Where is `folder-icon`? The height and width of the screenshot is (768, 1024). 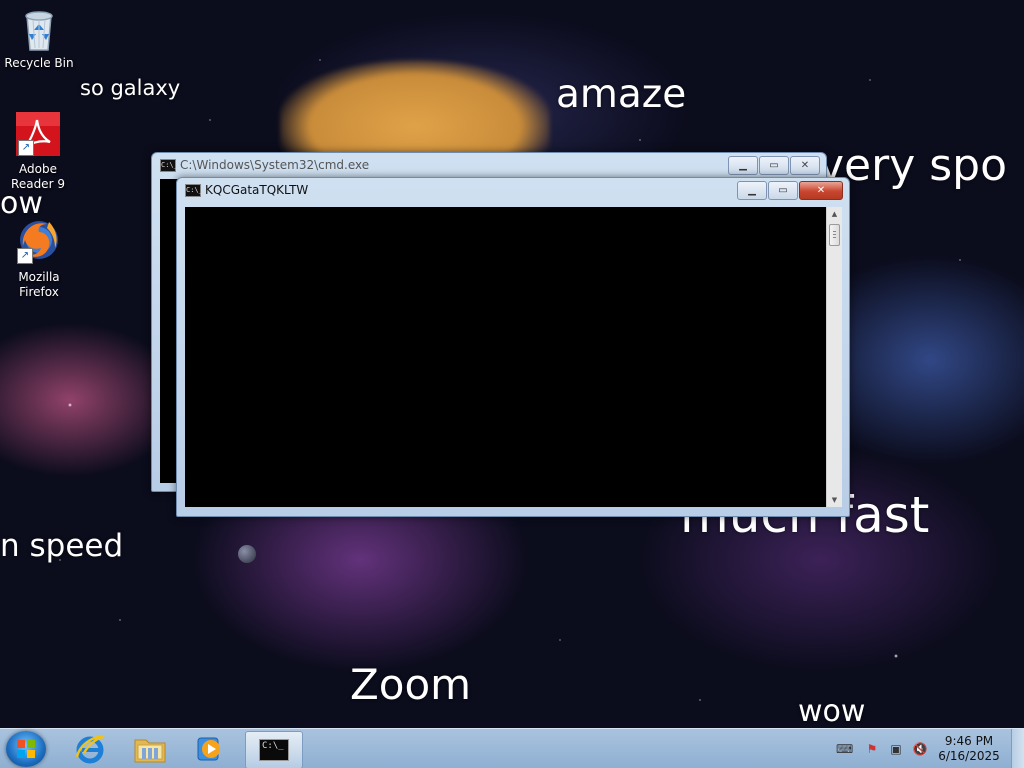
folder-icon is located at coordinates (150, 751).